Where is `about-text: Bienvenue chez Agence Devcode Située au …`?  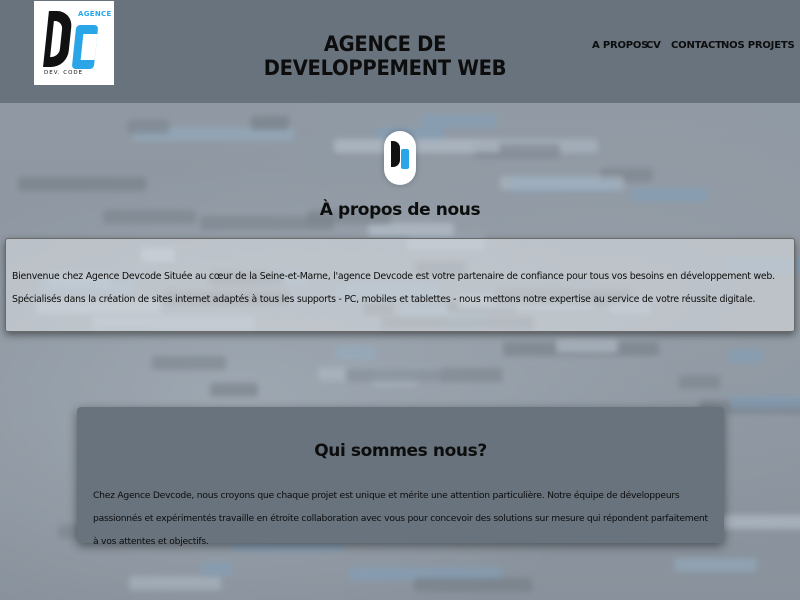 about-text: Bienvenue chez Agence Devcode Située au … is located at coordinates (393, 288).